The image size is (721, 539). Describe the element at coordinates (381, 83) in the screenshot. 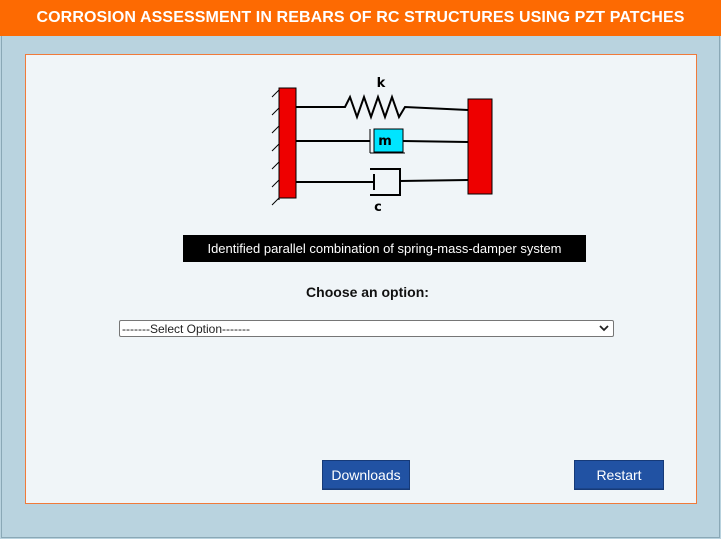

I see `spring-label: k` at that location.